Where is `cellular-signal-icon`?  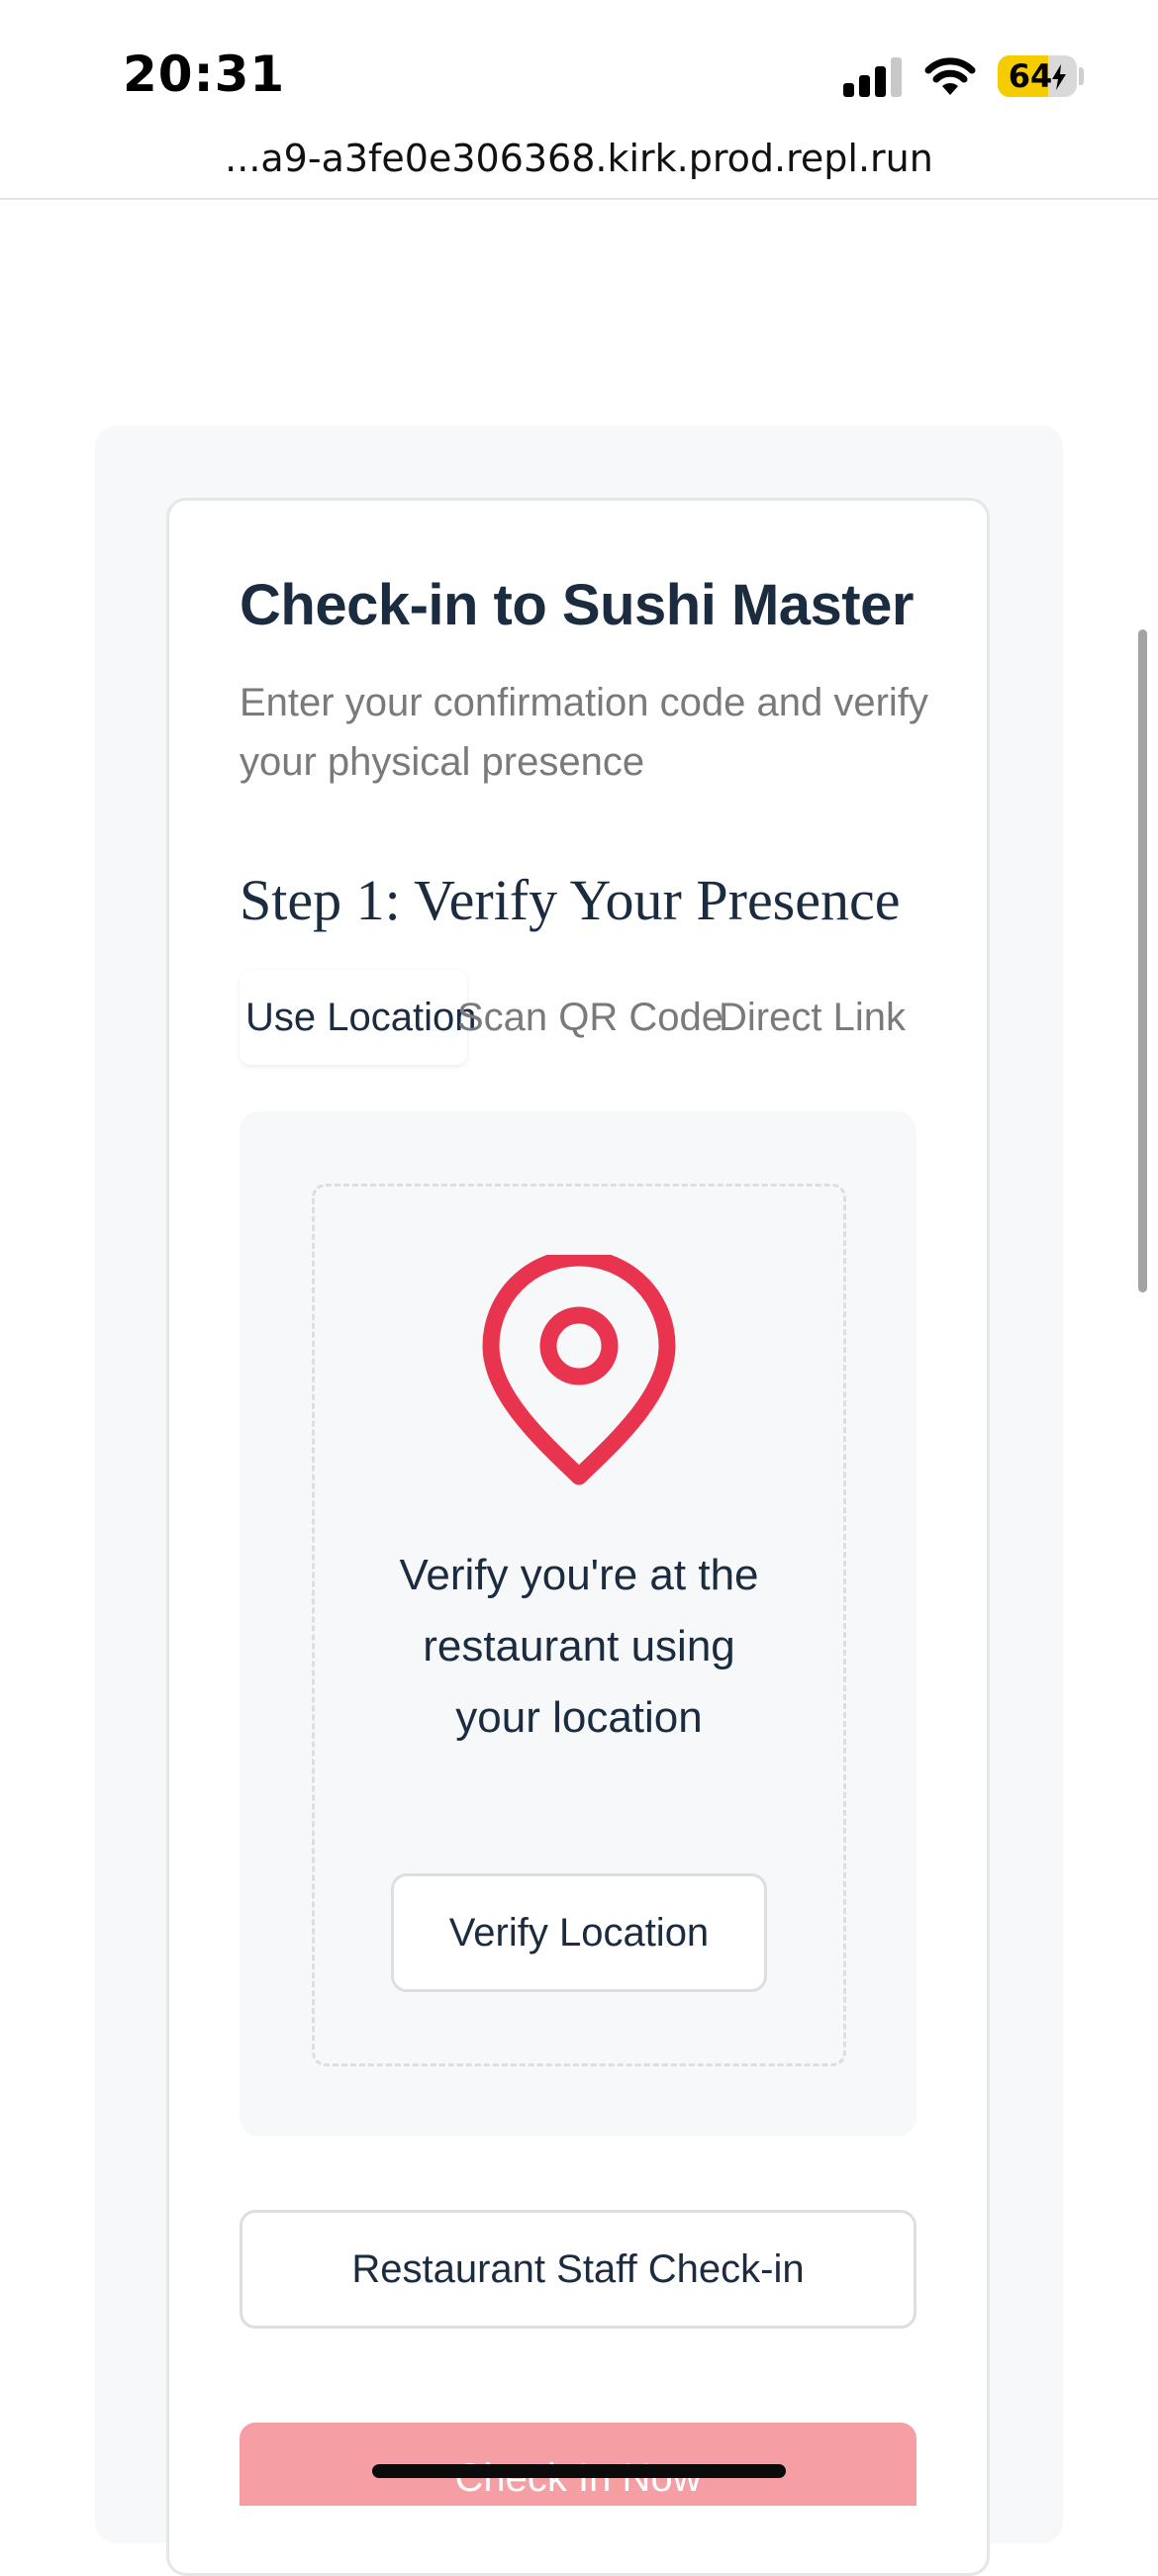
cellular-signal-icon is located at coordinates (873, 77).